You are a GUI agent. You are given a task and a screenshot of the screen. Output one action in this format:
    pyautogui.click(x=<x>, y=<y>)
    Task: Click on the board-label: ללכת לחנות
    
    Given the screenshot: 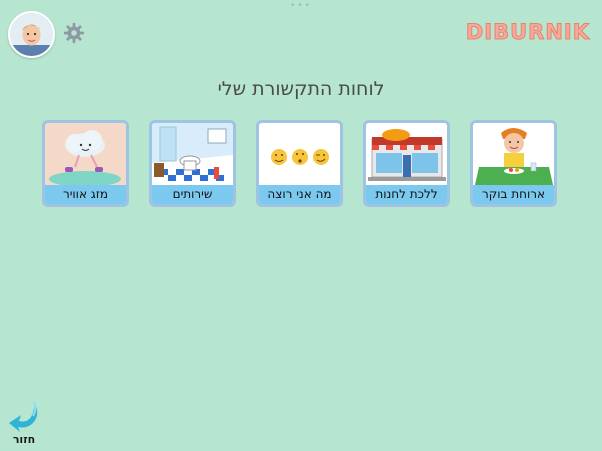 What is the action you would take?
    pyautogui.click(x=406, y=194)
    